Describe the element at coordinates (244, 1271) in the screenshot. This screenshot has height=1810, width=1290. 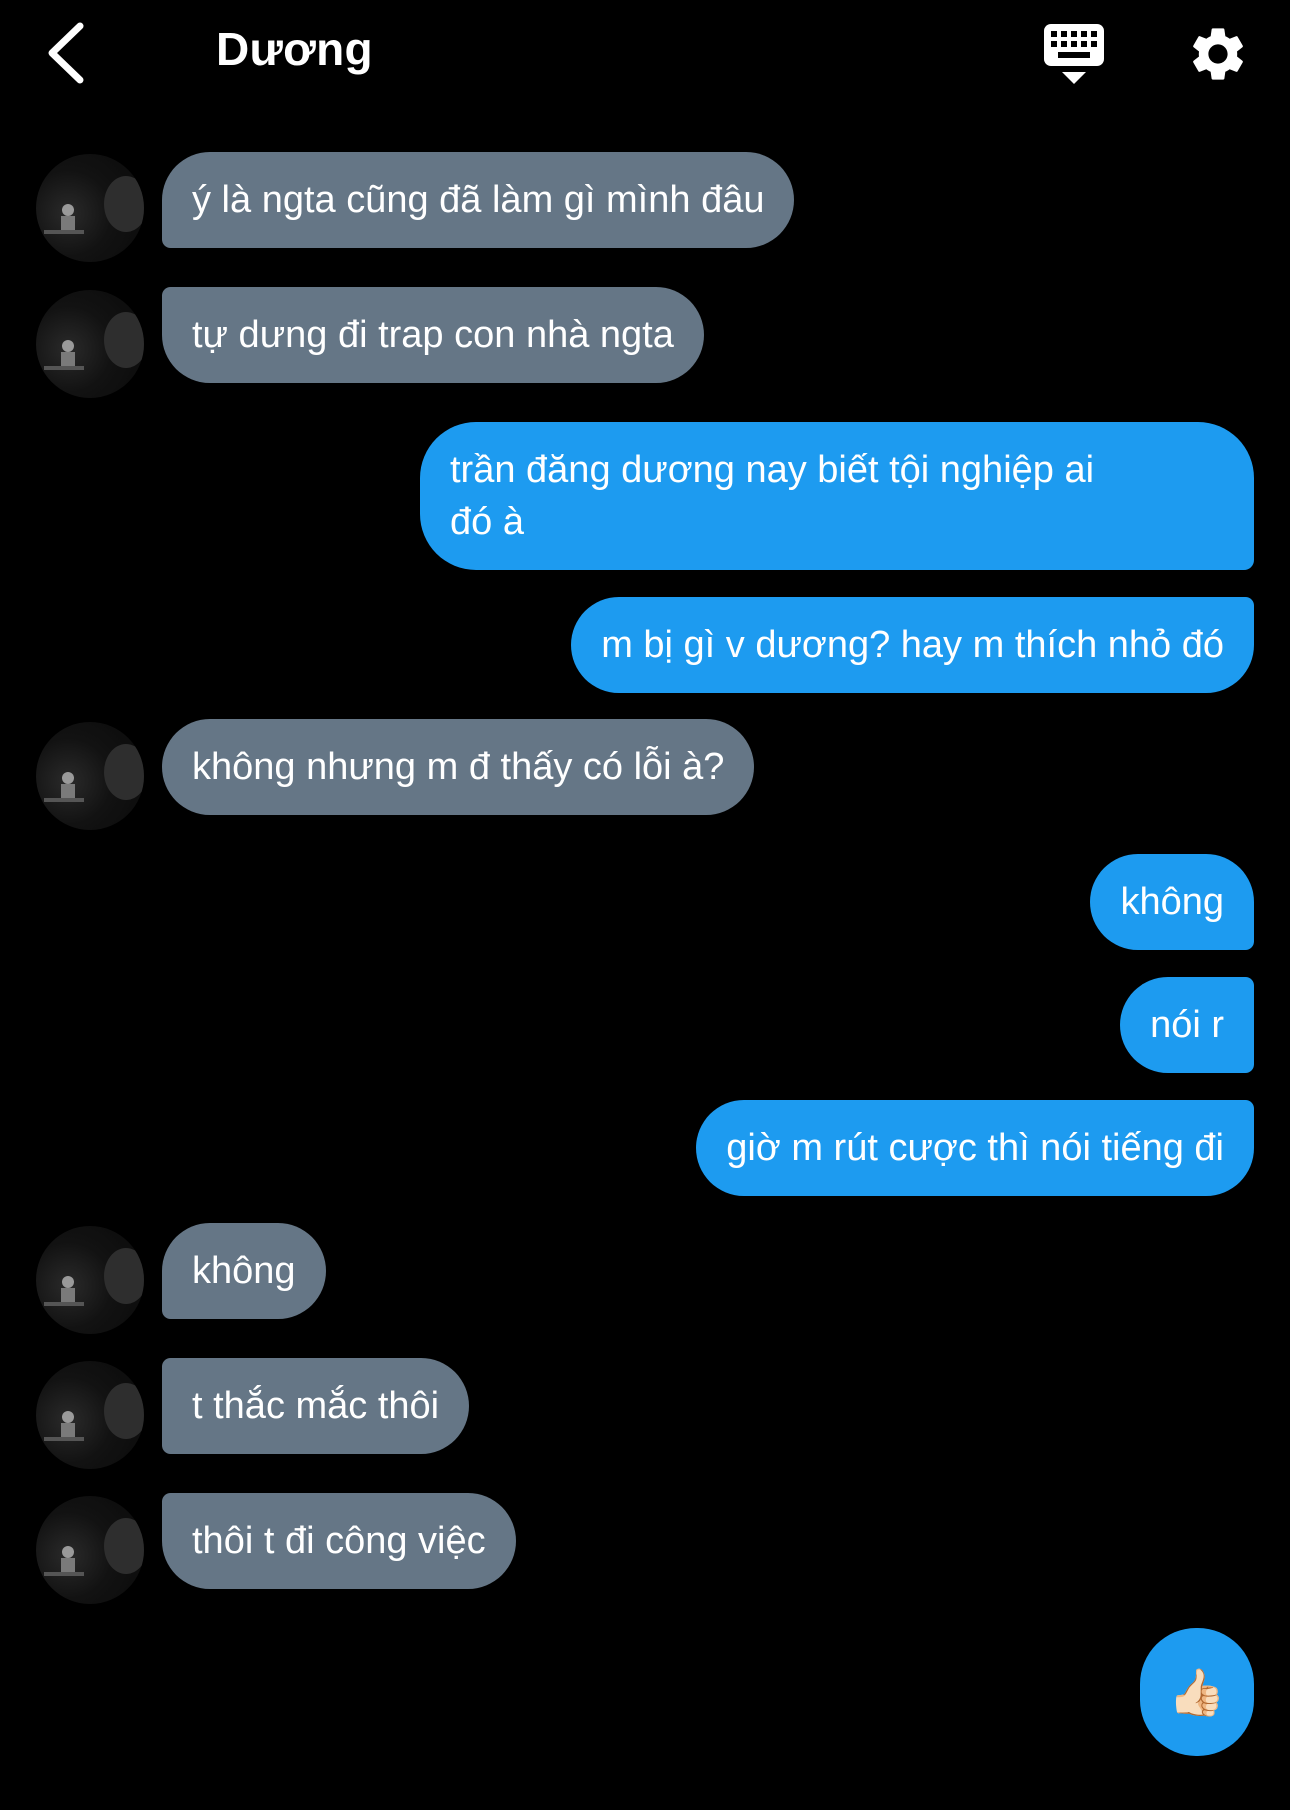
I see `incoming-message: không` at that location.